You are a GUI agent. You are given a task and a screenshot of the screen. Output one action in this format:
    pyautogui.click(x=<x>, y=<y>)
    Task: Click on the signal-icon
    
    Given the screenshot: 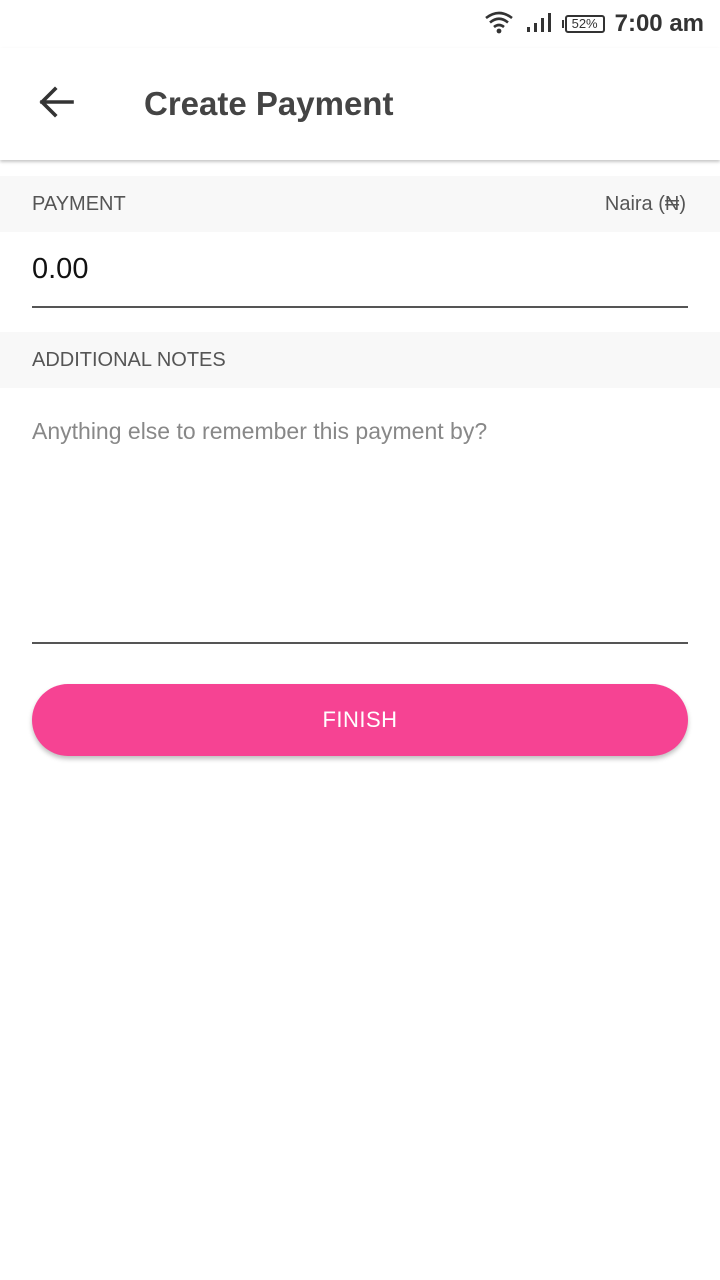 What is the action you would take?
    pyautogui.click(x=539, y=24)
    